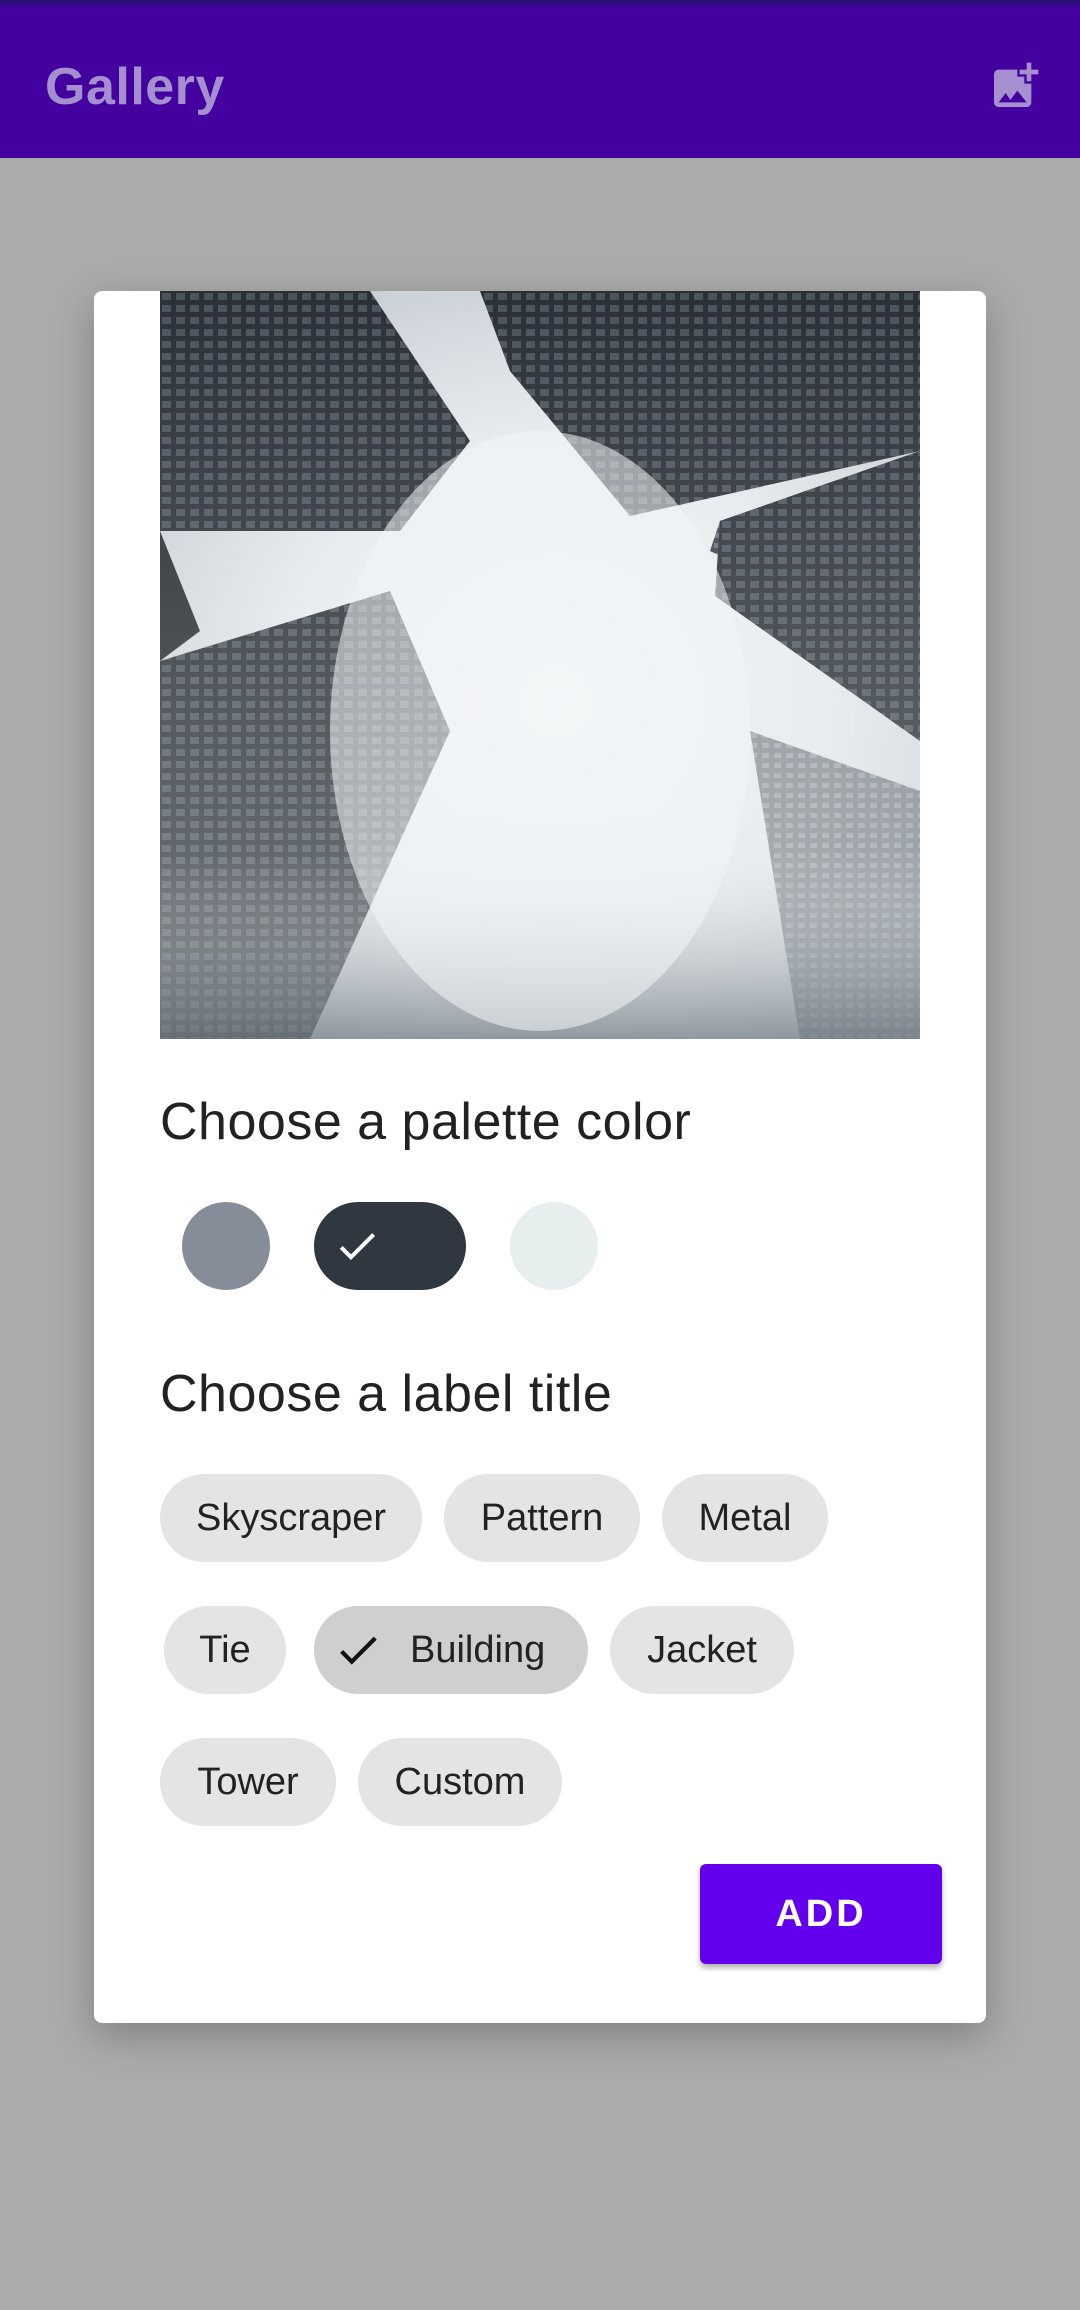 Image resolution: width=1080 pixels, height=2310 pixels. What do you see at coordinates (135, 87) in the screenshot?
I see `app-title: Gallery` at bounding box center [135, 87].